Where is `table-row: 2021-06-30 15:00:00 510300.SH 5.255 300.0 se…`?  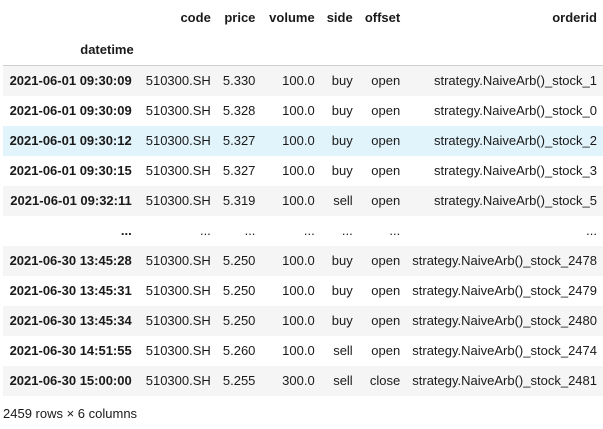 table-row: 2021-06-30 15:00:00 510300.SH 5.255 300.0 se… is located at coordinates (303, 381).